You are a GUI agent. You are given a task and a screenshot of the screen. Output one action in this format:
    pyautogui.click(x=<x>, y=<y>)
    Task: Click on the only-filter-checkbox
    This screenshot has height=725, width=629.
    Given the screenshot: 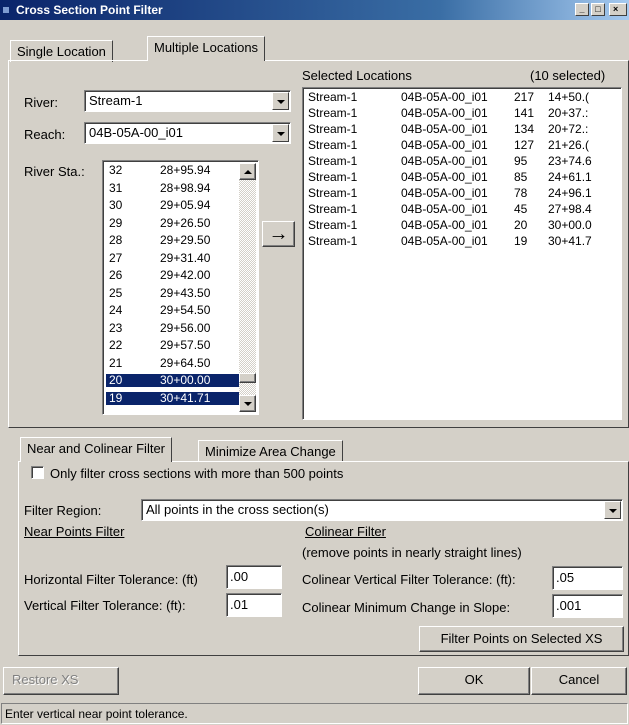 What is the action you would take?
    pyautogui.click(x=37, y=472)
    